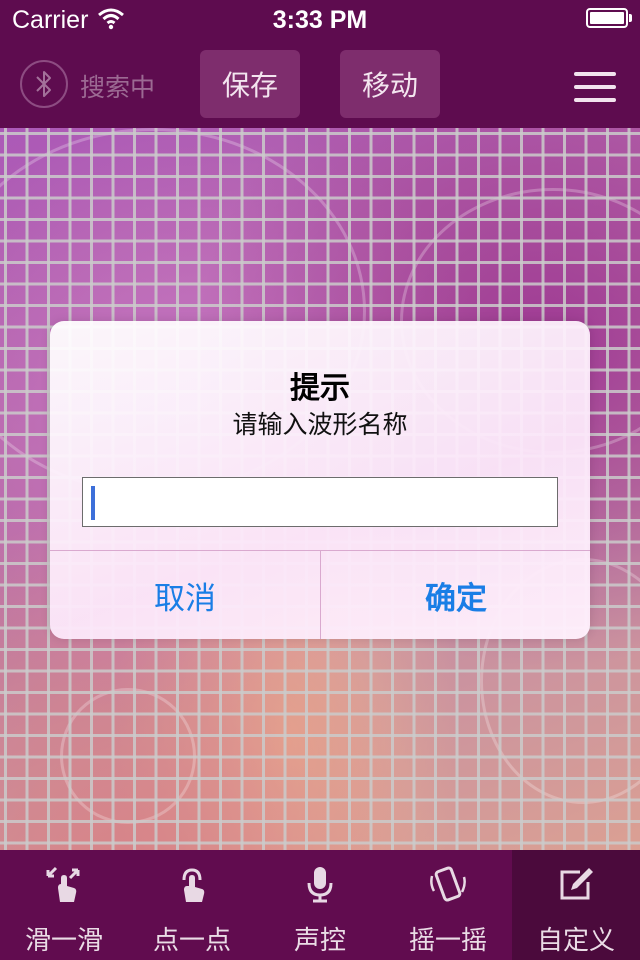 Image resolution: width=640 pixels, height=960 pixels. What do you see at coordinates (118, 87) in the screenshot?
I see `connection-status: 搜索中` at bounding box center [118, 87].